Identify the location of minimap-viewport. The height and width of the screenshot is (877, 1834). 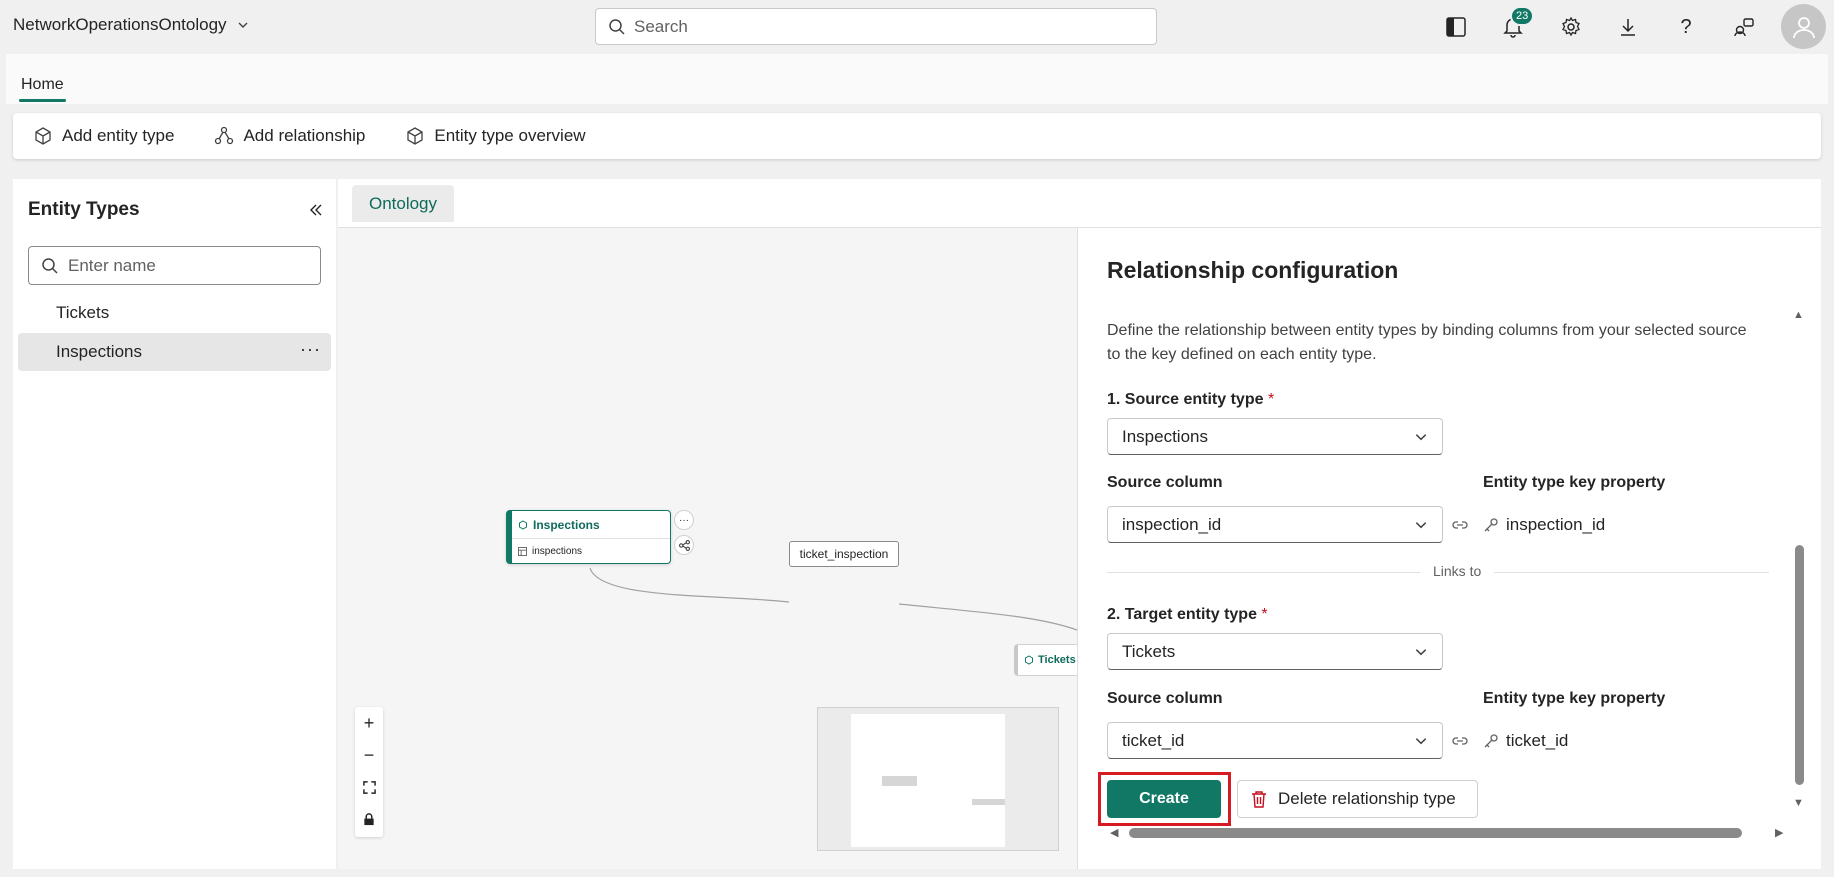
(928, 780).